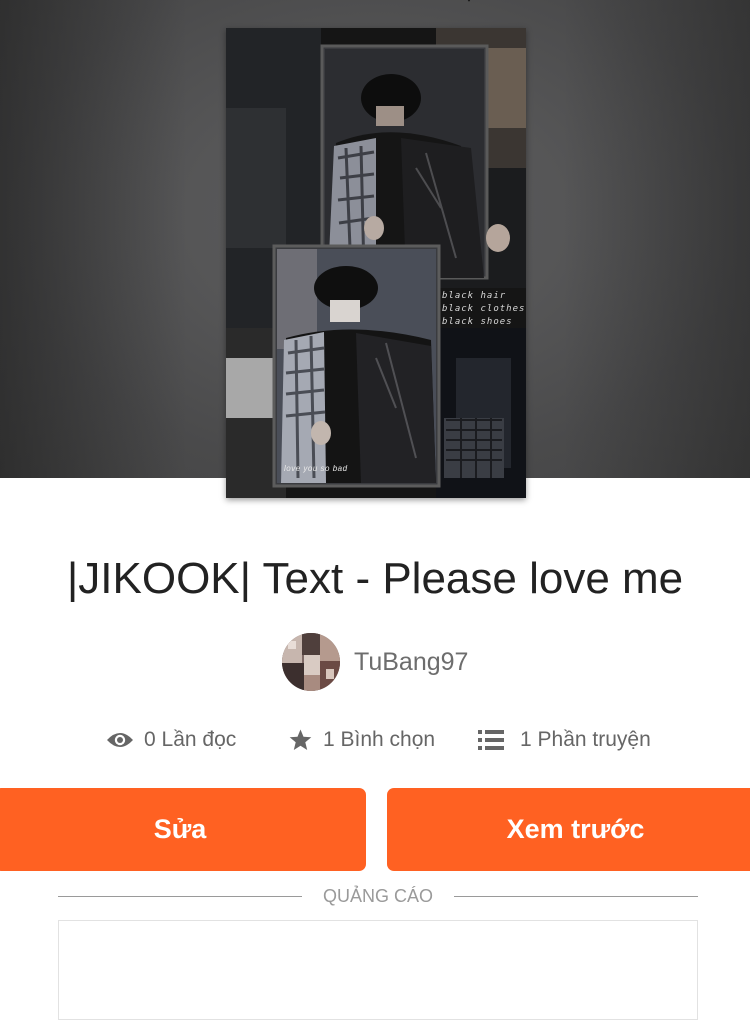 Image resolution: width=750 pixels, height=1030 pixels. I want to click on author-link: TuBang97, so click(375, 662).